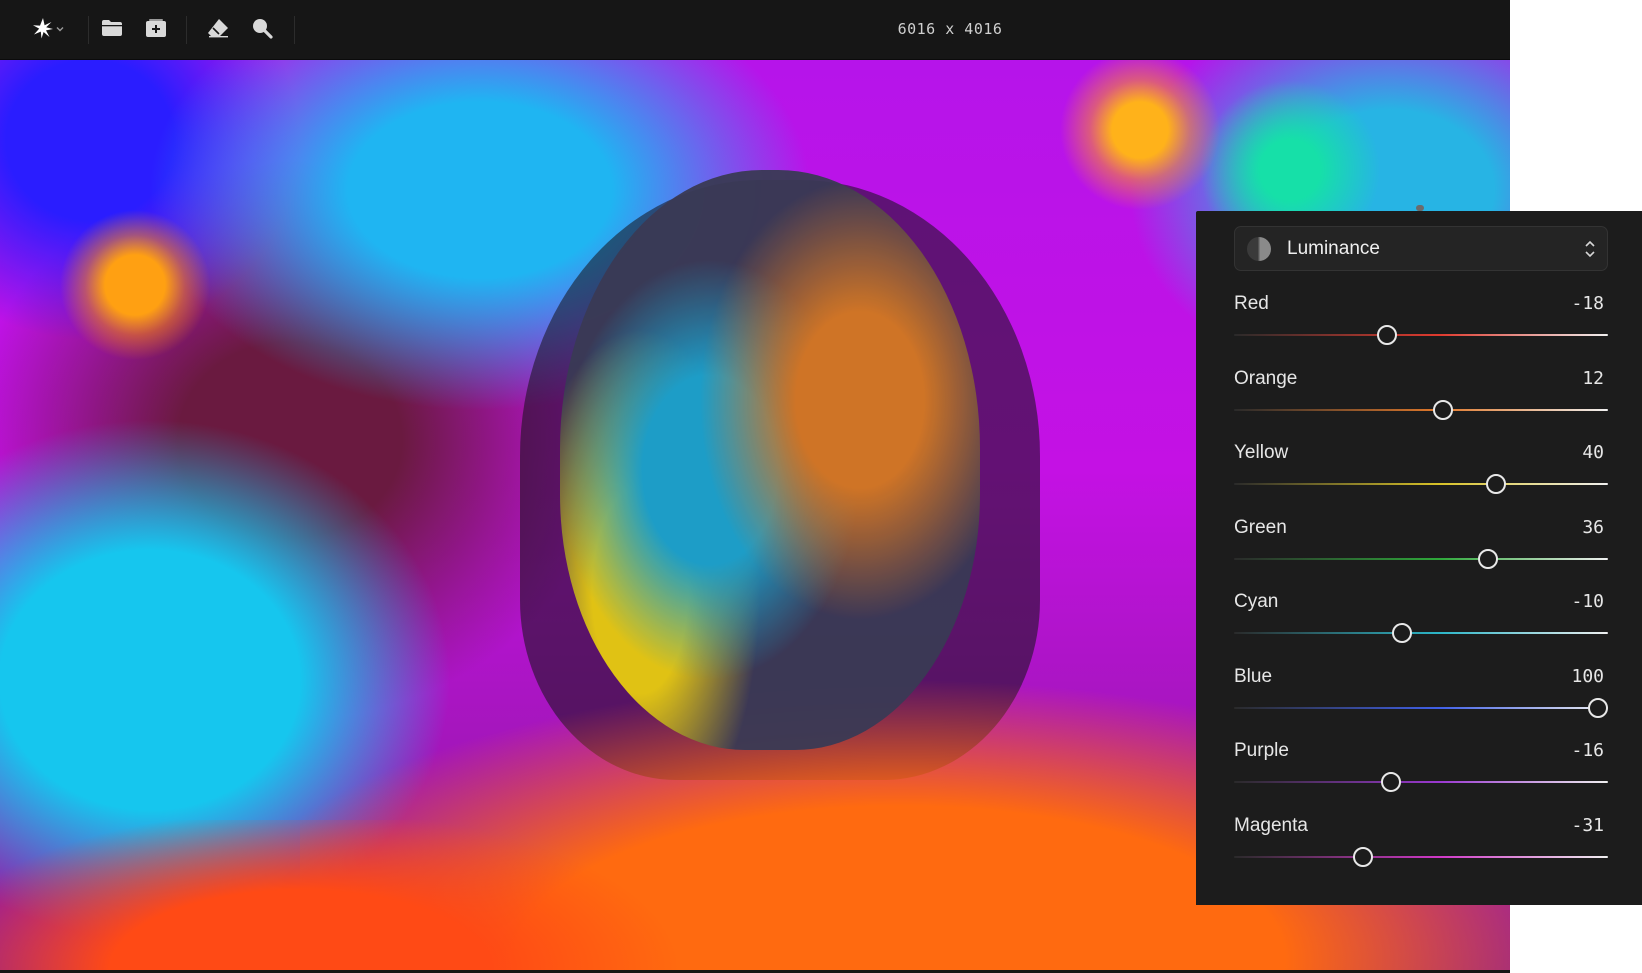 The height and width of the screenshot is (973, 1642). I want to click on slider-label: Red, so click(1251, 303).